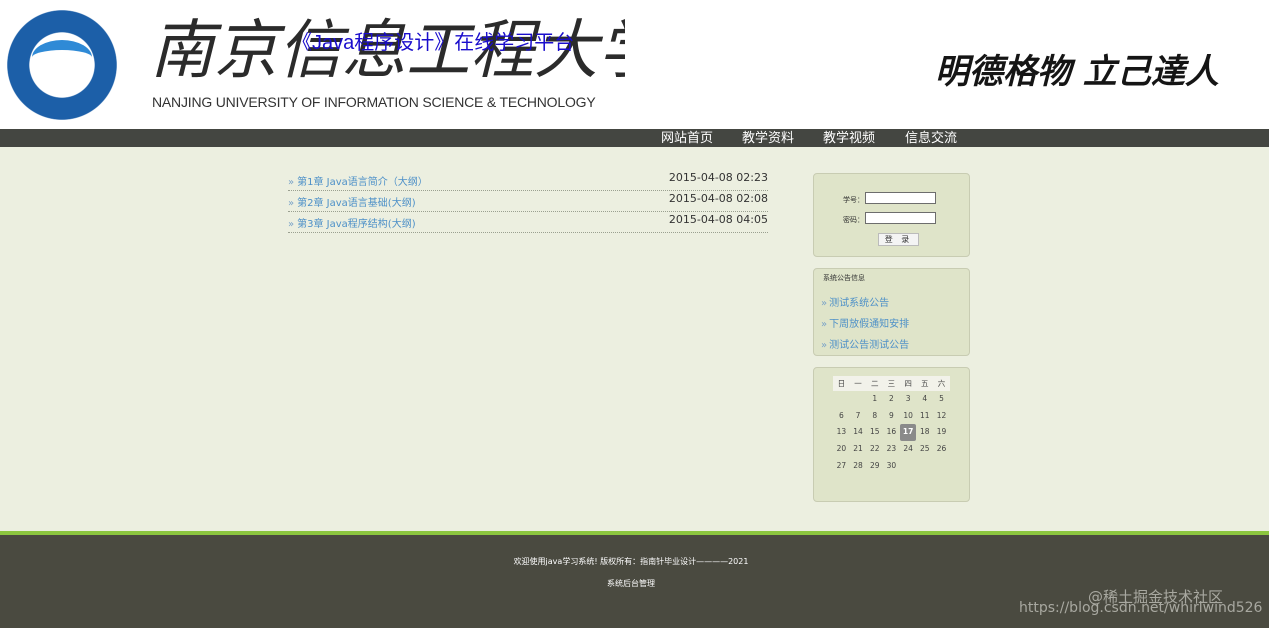 The width and height of the screenshot is (1269, 628). What do you see at coordinates (718, 219) in the screenshot?
I see `article-date: 2015-04-08 04:05` at bounding box center [718, 219].